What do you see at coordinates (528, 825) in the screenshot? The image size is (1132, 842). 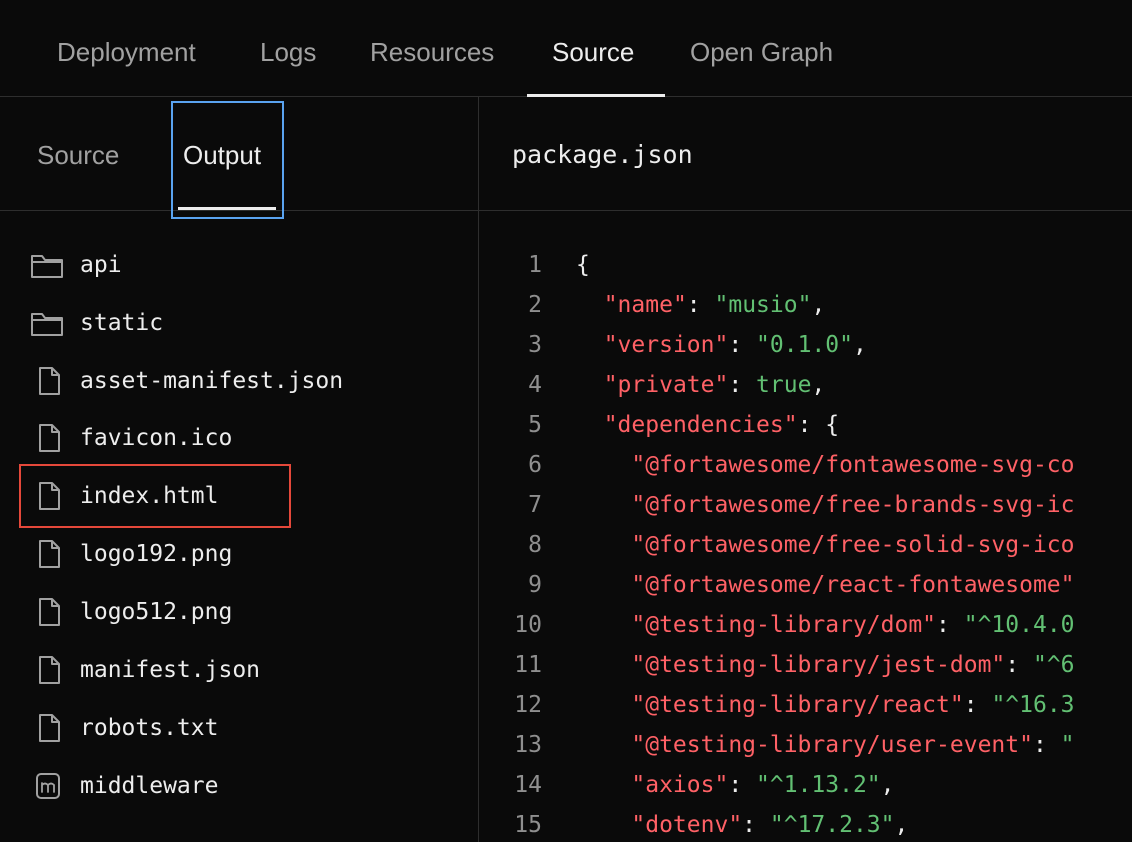 I see `line-number: 15` at bounding box center [528, 825].